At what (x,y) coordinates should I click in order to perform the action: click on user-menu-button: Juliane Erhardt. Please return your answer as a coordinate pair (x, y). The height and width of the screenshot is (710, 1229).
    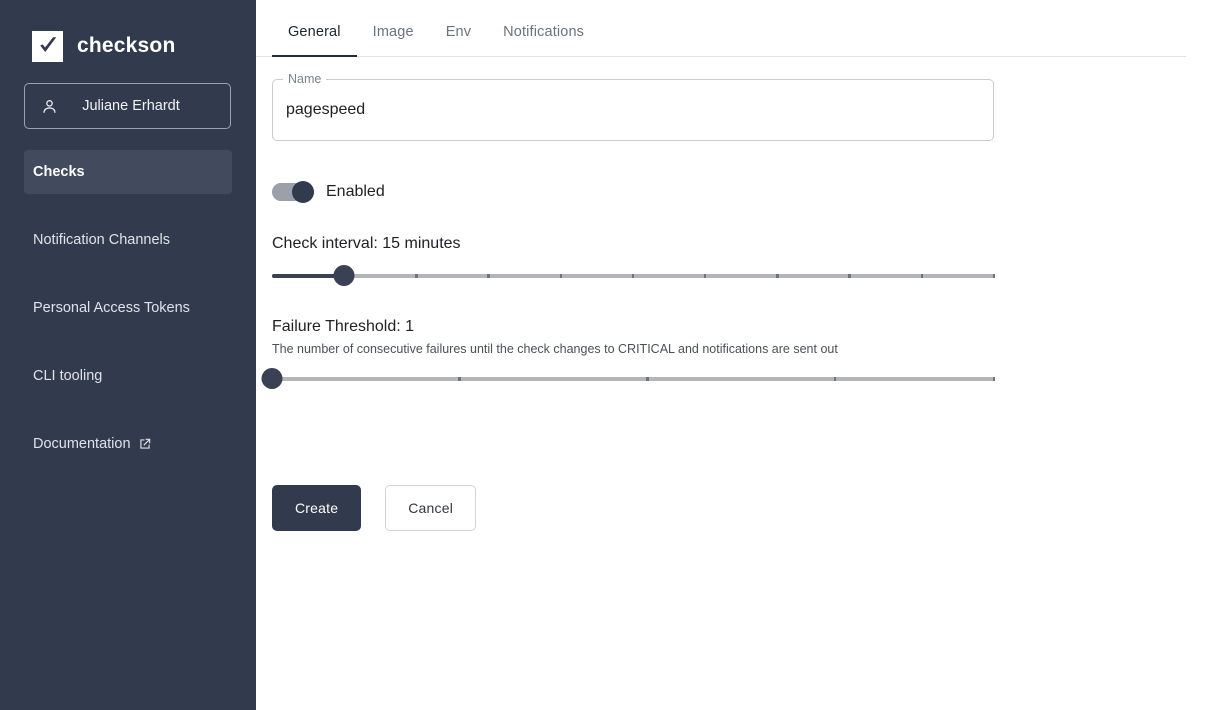
    Looking at the image, I should click on (127, 106).